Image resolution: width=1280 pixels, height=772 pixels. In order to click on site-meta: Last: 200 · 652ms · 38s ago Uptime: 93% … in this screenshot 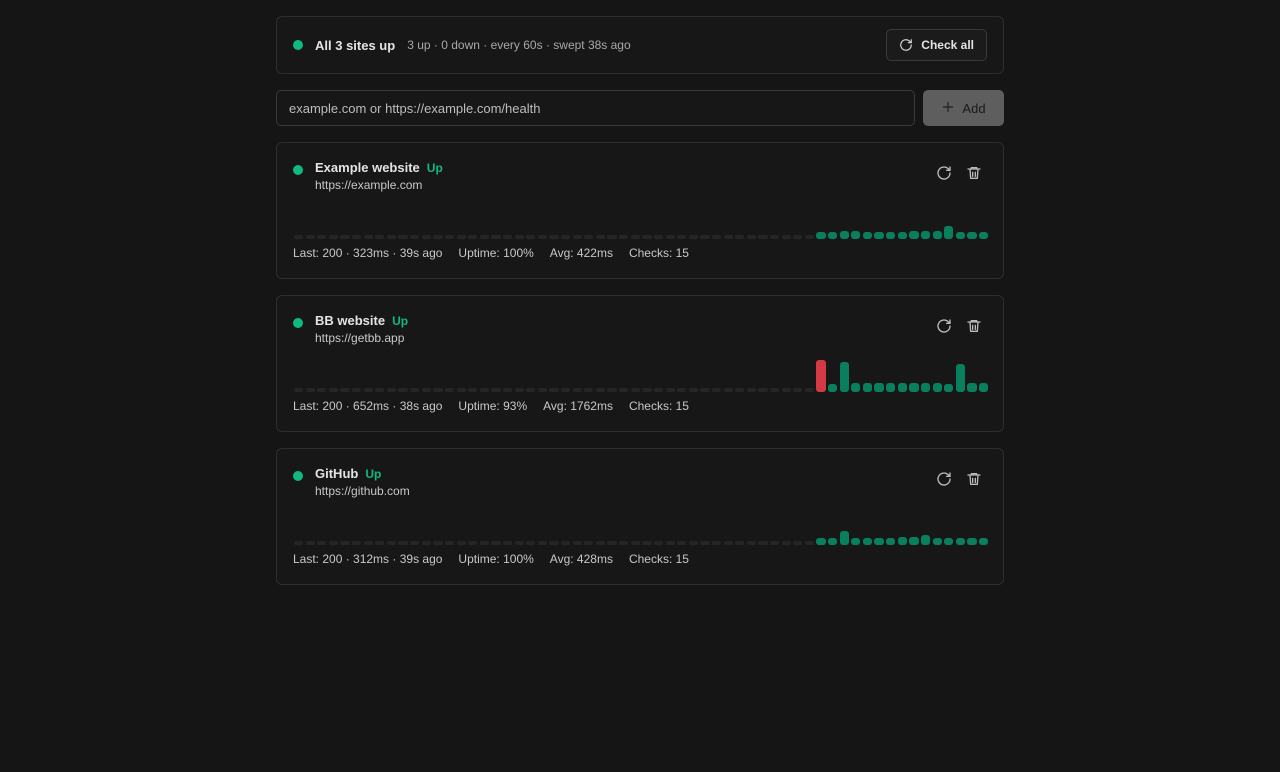, I will do `click(491, 406)`.